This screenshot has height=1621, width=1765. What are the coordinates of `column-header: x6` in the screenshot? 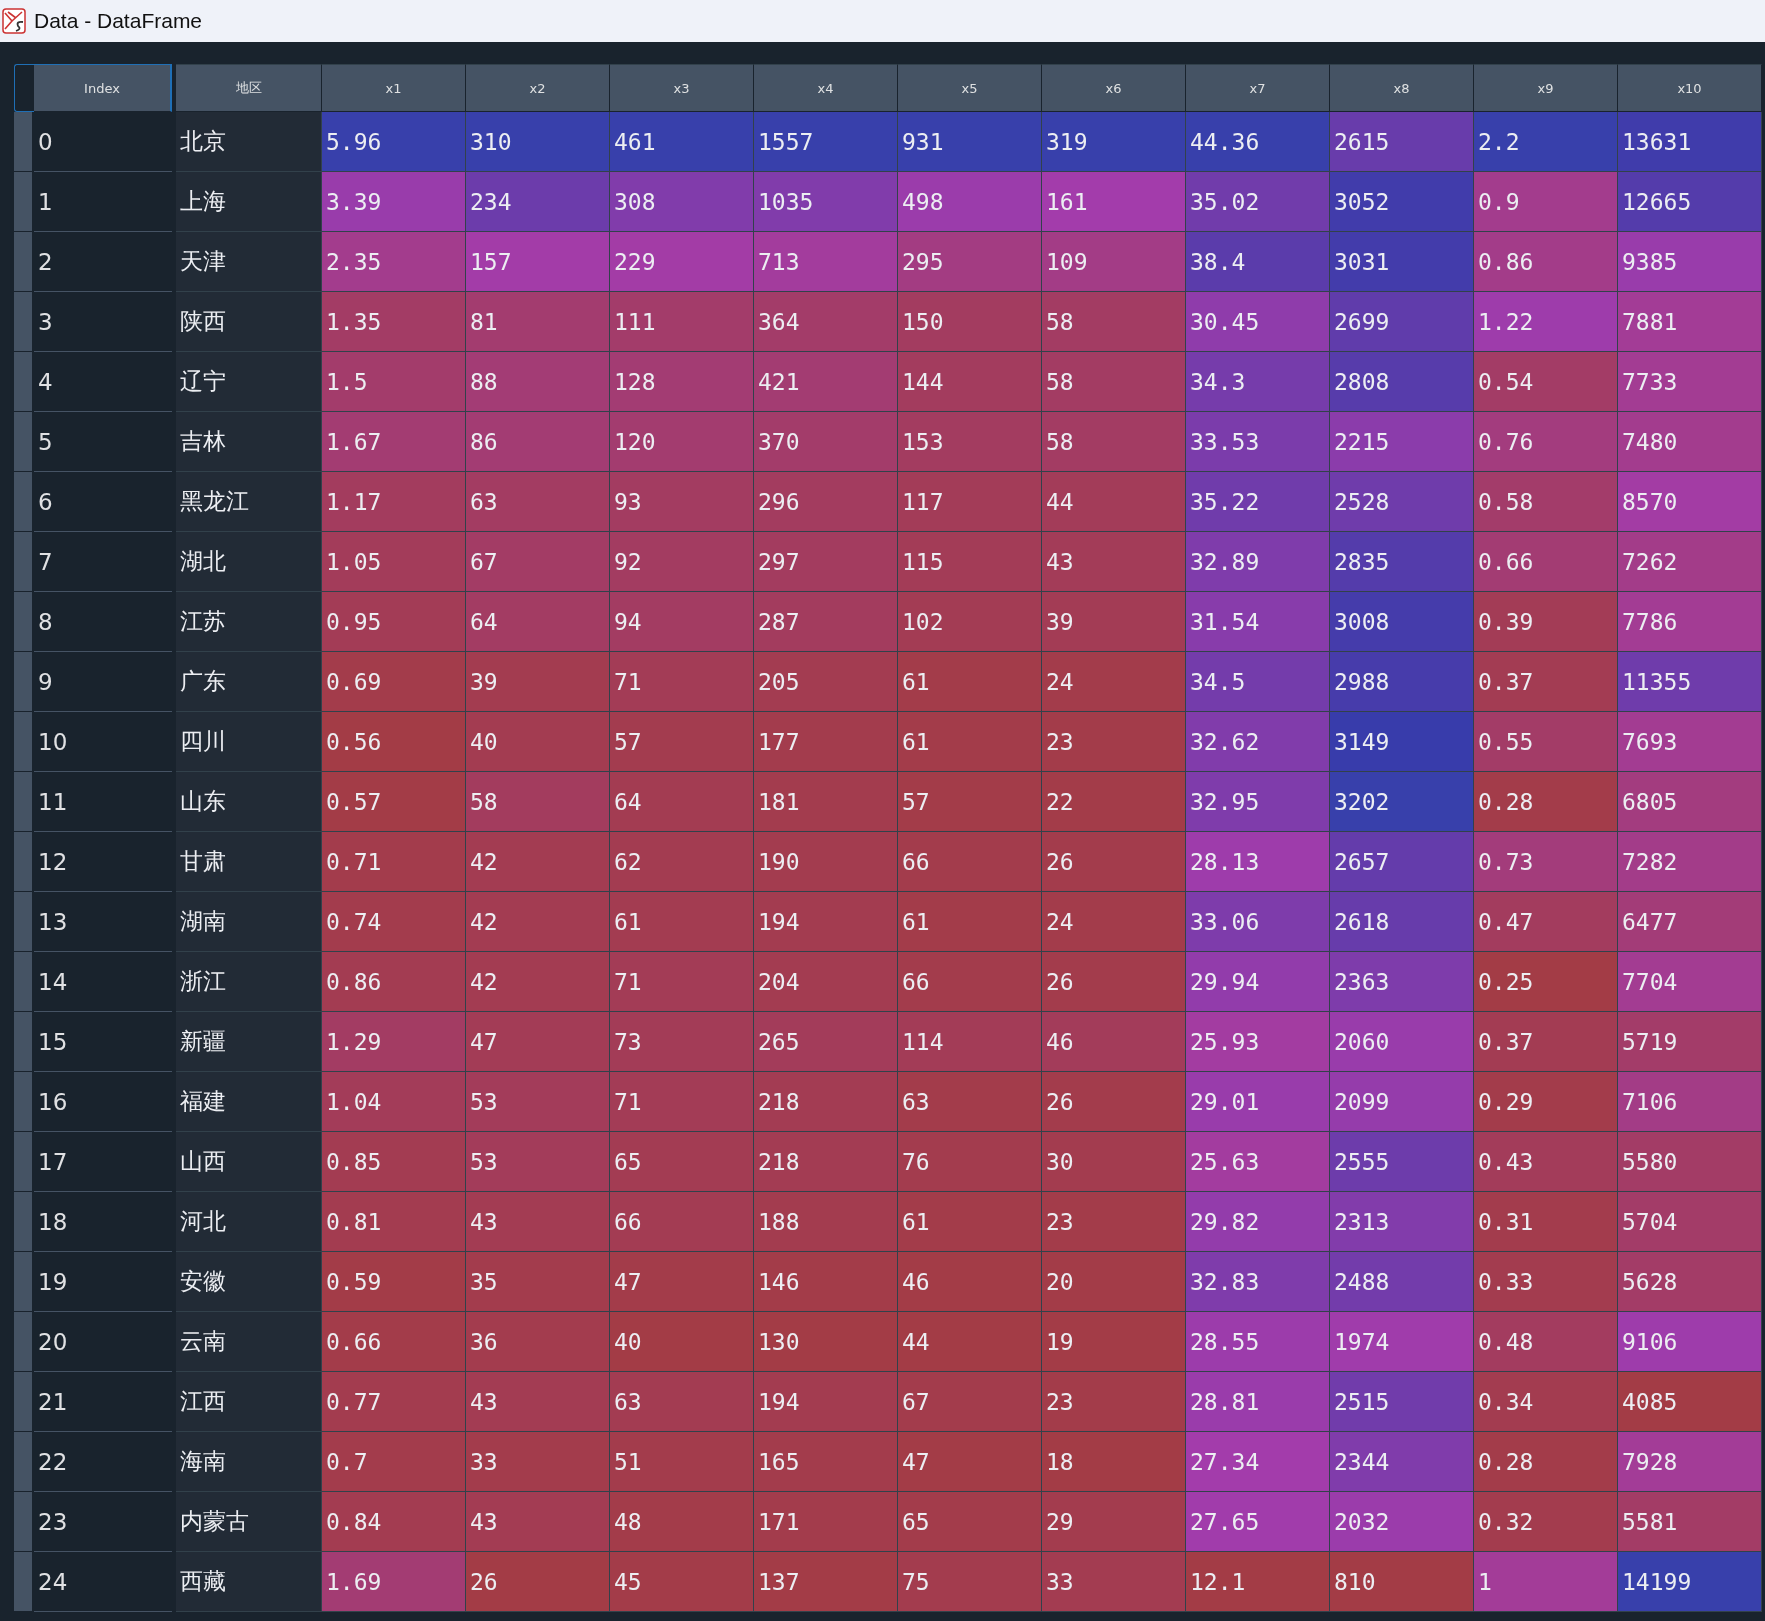 It's located at (1114, 88).